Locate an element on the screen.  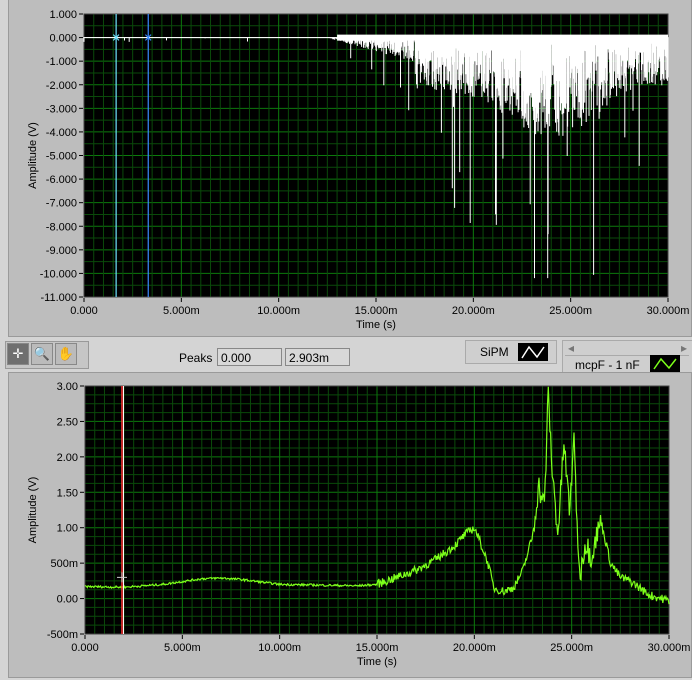
y-tick-label: 2.50 is located at coordinates (67, 422).